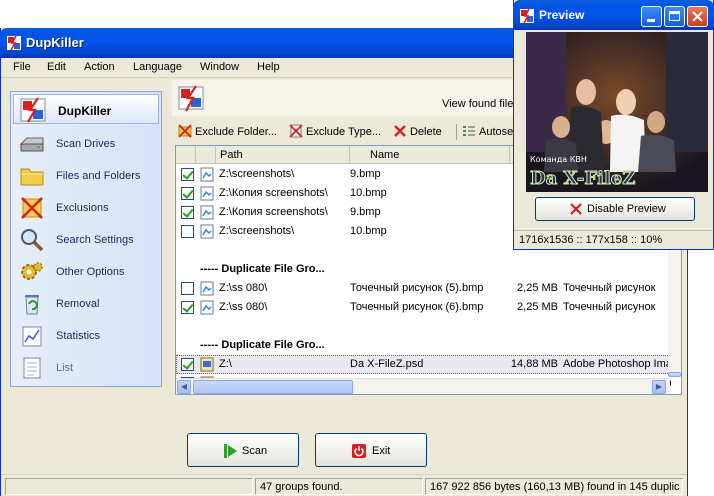 This screenshot has height=496, width=714. I want to click on sidebar-header-label: DupKiller, so click(85, 111).